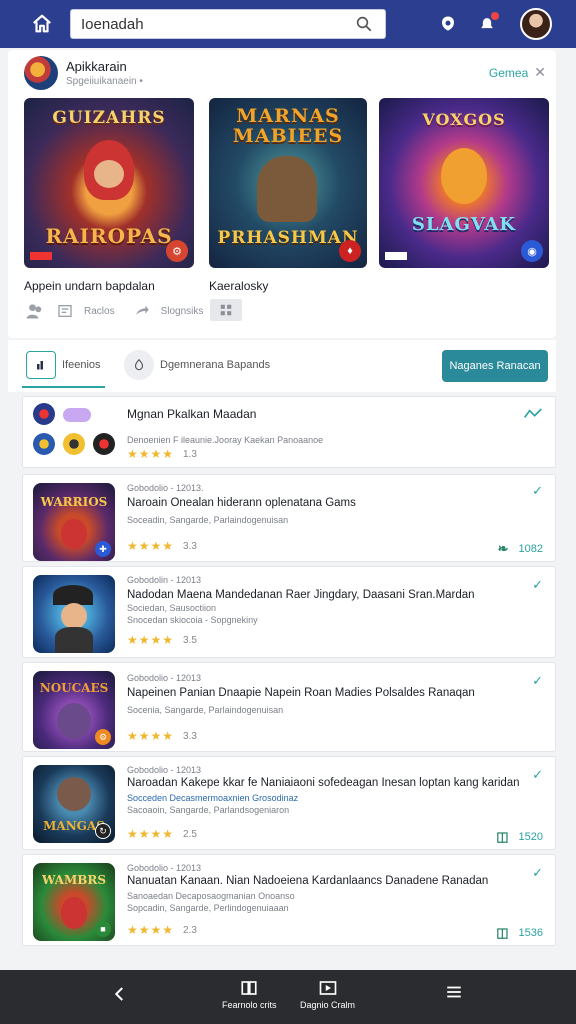 The height and width of the screenshot is (1024, 576). Describe the element at coordinates (182, 311) in the screenshot. I see `share-label: Slognsiks` at that location.